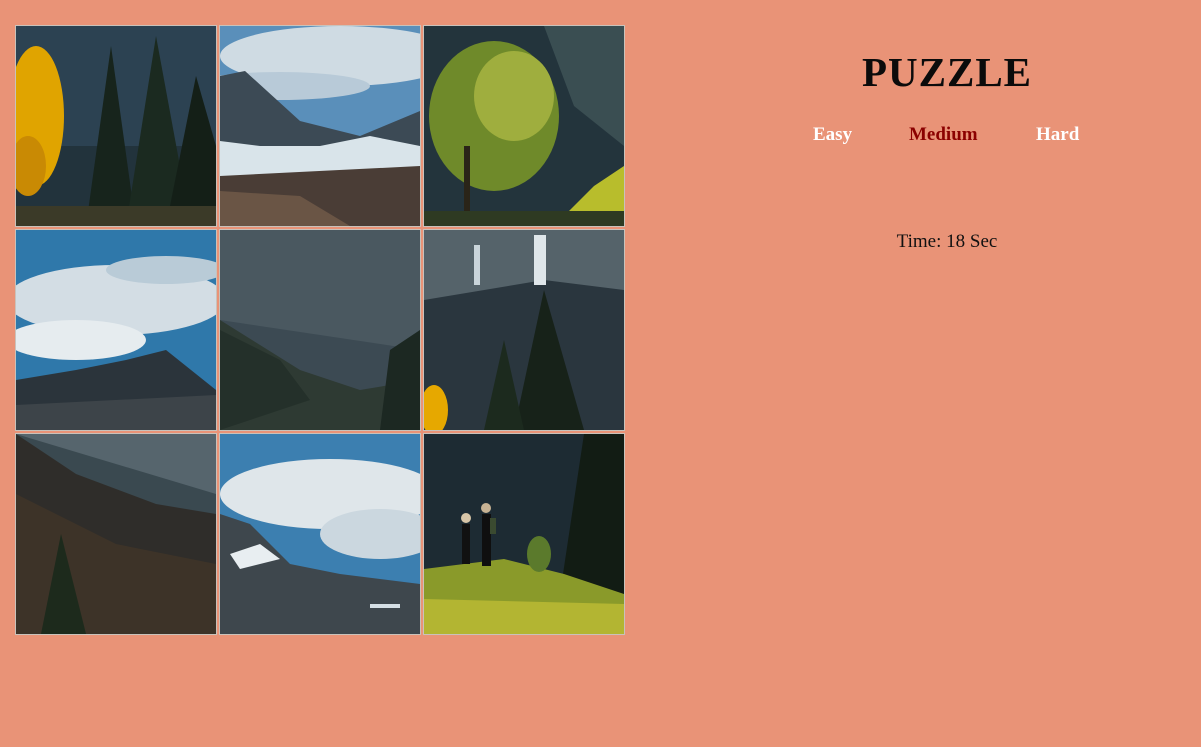 This screenshot has width=1201, height=747. I want to click on tile-image-cliff, so click(320, 330).